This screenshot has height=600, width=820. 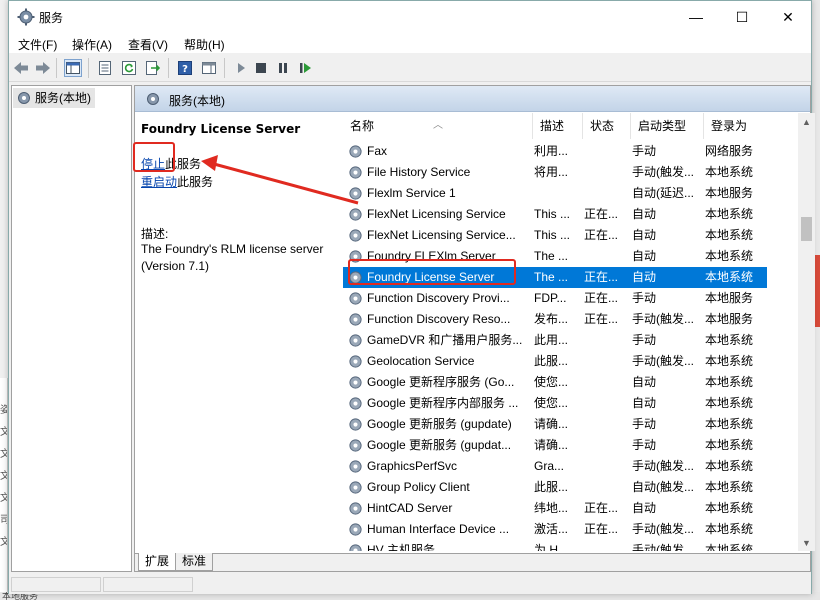 I want to click on console-tree-icon, so click(x=73, y=68).